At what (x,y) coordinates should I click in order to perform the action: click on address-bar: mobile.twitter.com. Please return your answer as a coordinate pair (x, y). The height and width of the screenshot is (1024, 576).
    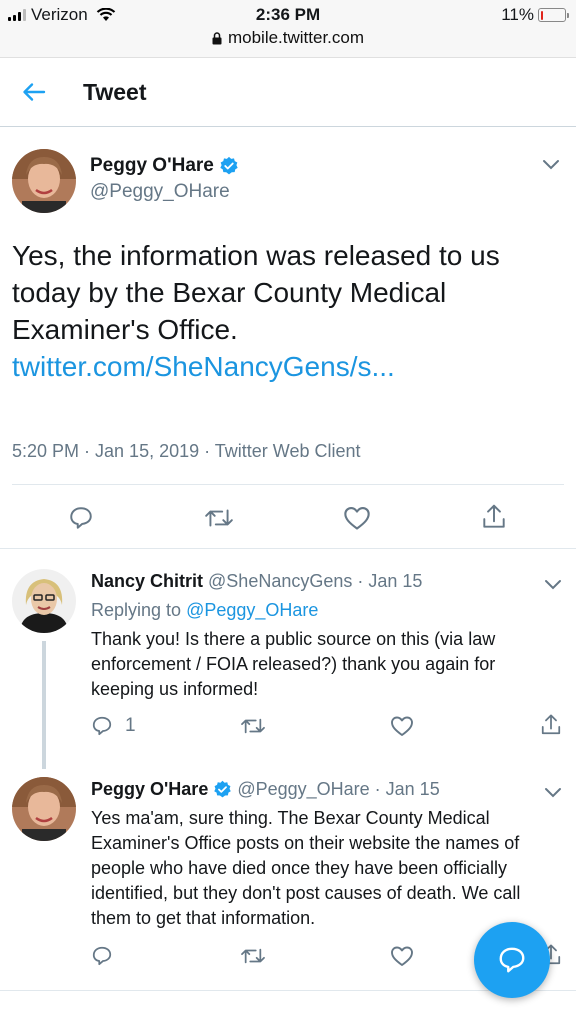
    Looking at the image, I should click on (288, 38).